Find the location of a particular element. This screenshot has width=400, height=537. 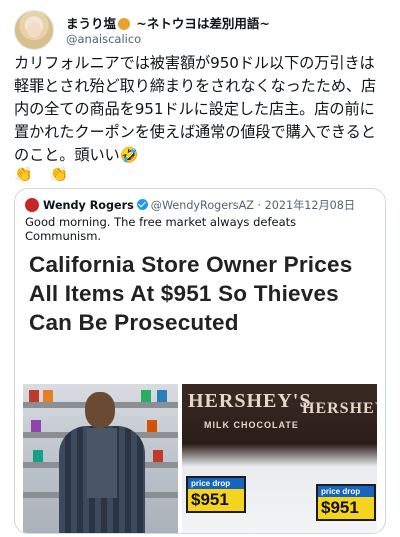

verified-badge-icon is located at coordinates (142, 204).